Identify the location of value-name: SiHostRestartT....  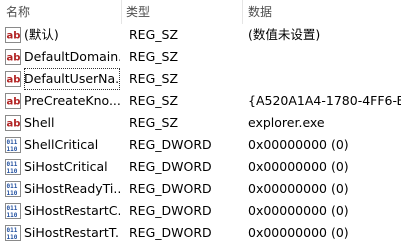
(72, 232).